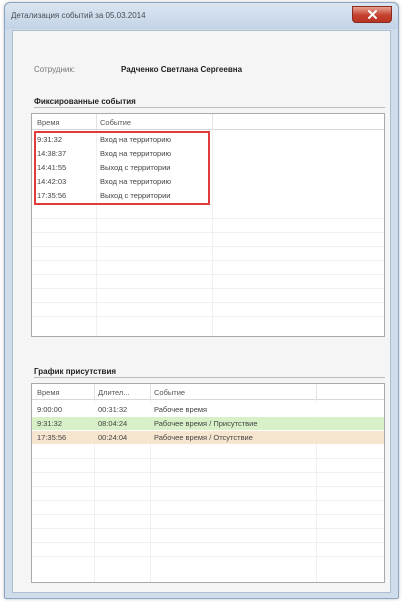 Image resolution: width=403 pixels, height=603 pixels. What do you see at coordinates (208, 392) in the screenshot?
I see `presence-header: Время Длител... Событие` at bounding box center [208, 392].